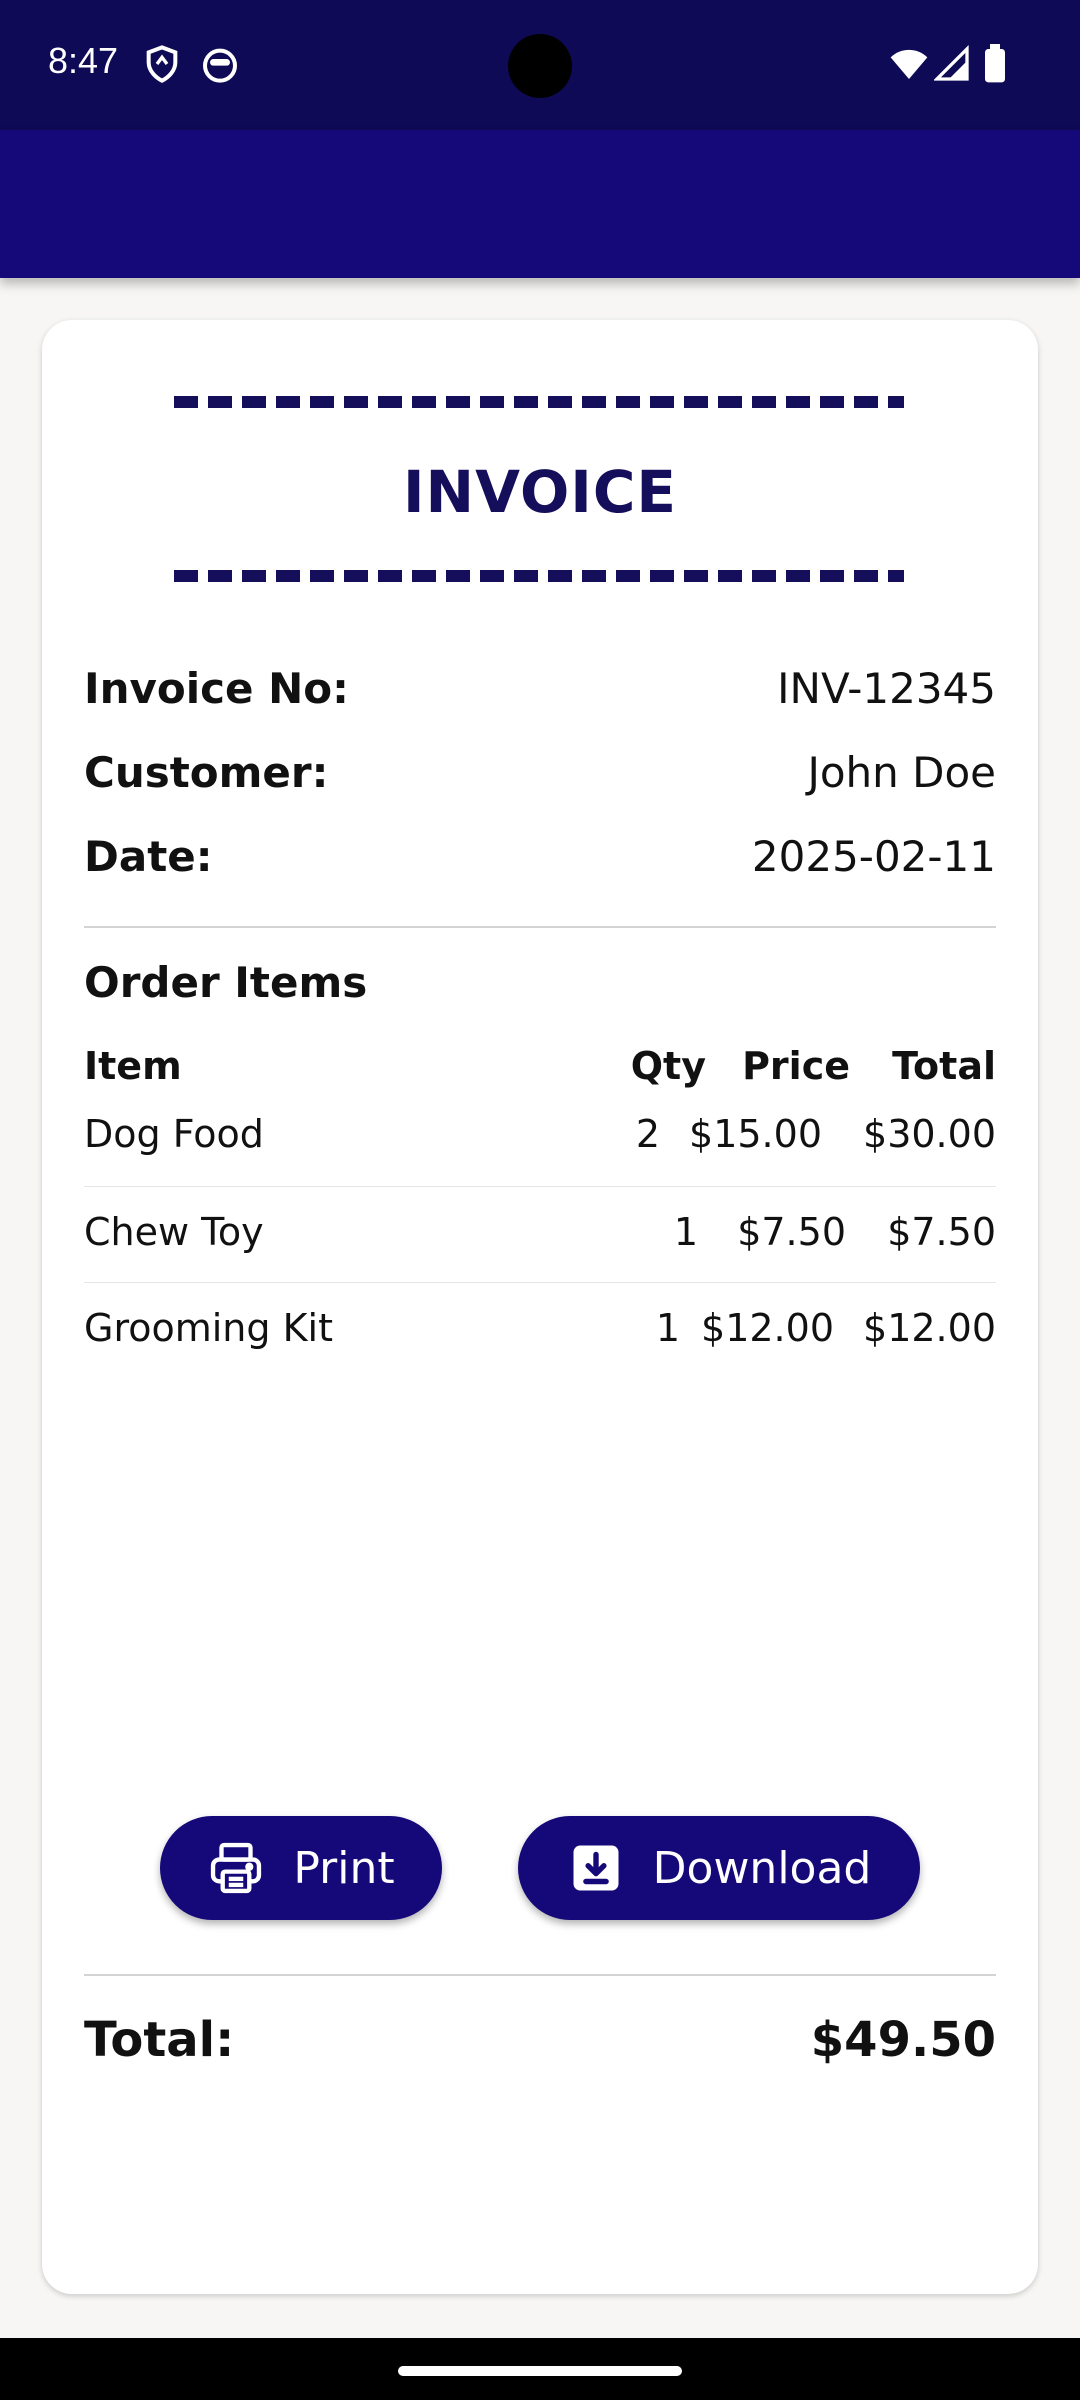  Describe the element at coordinates (762, 1868) in the screenshot. I see `download-label: Download` at that location.